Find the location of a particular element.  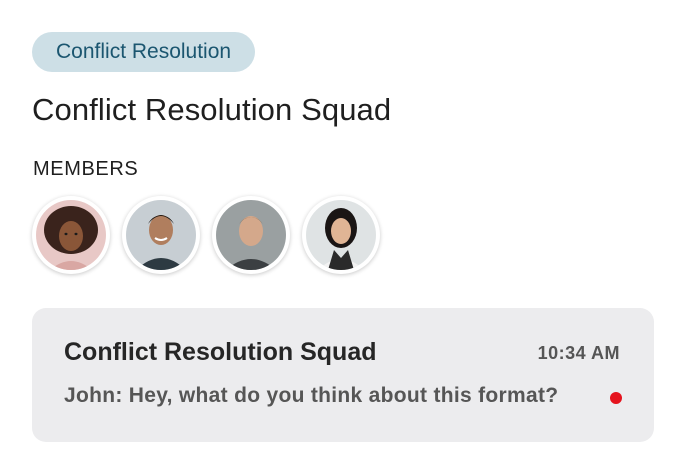

chat-timestamp: 10:34 AM is located at coordinates (578, 353).